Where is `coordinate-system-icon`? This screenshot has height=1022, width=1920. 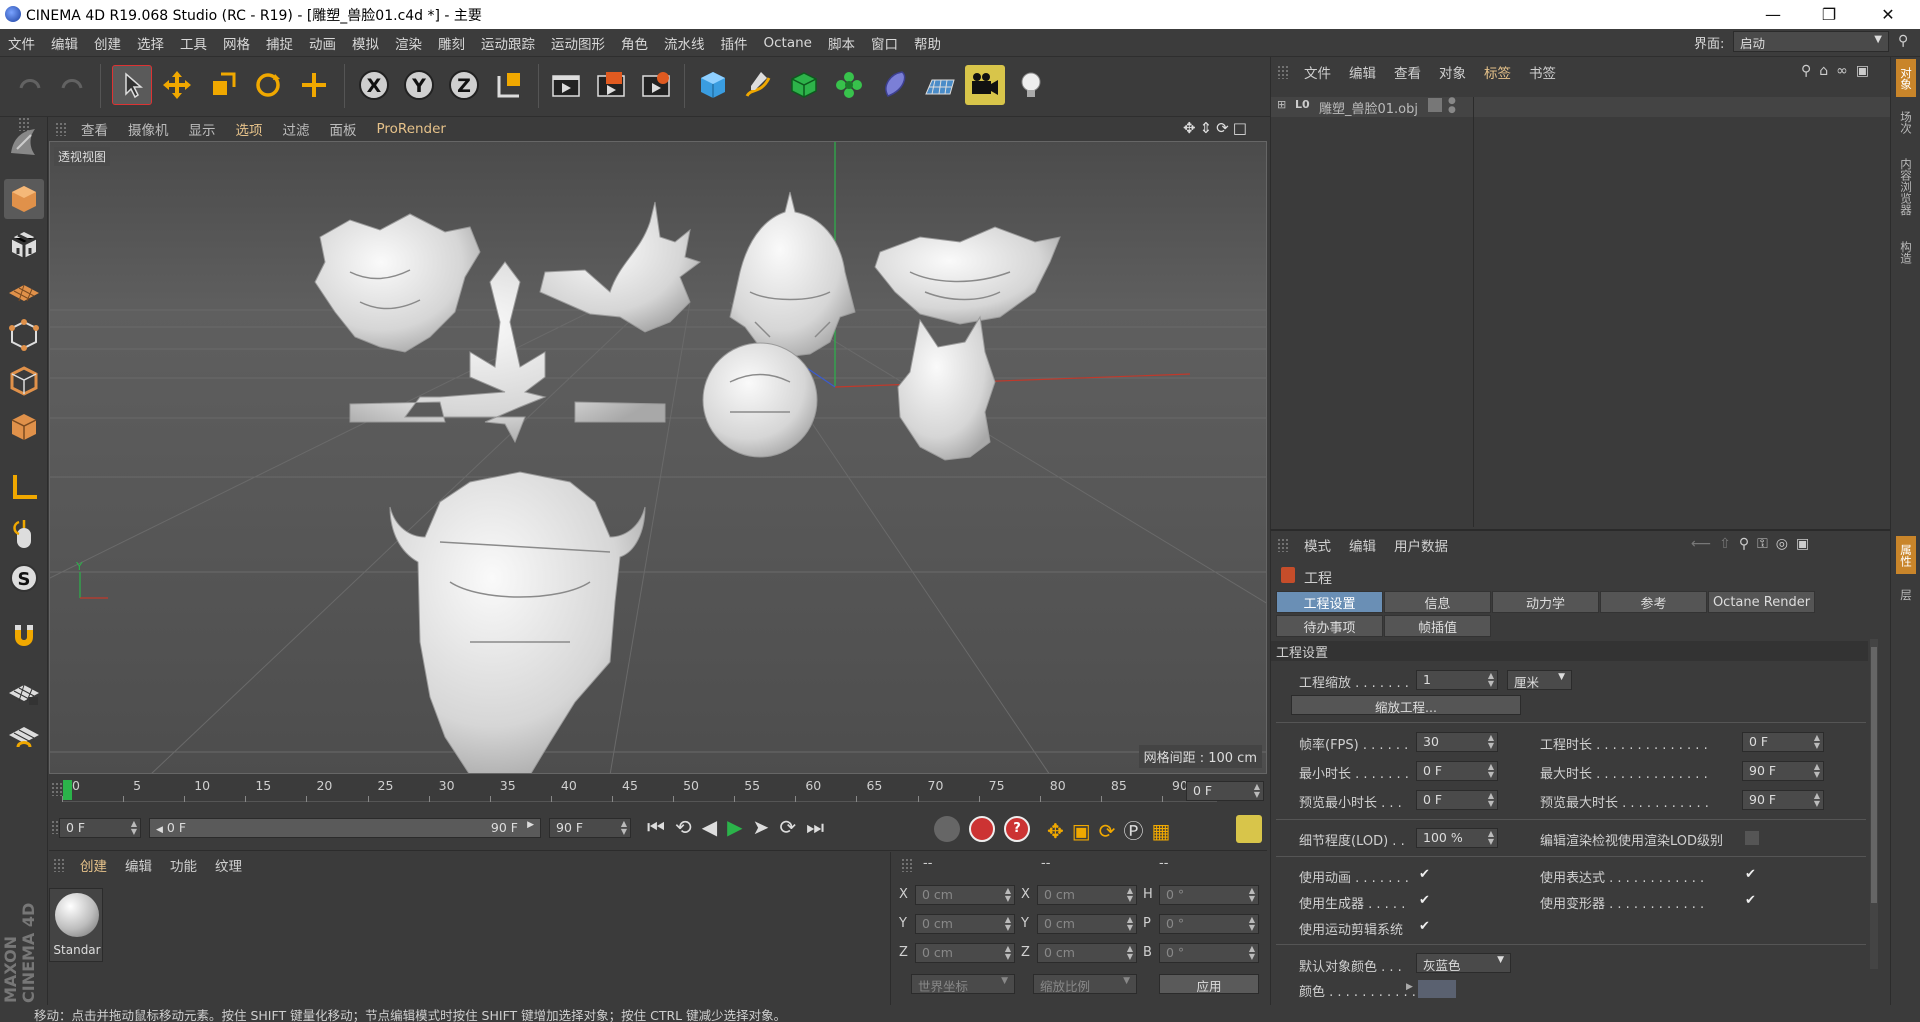 coordinate-system-icon is located at coordinates (510, 85).